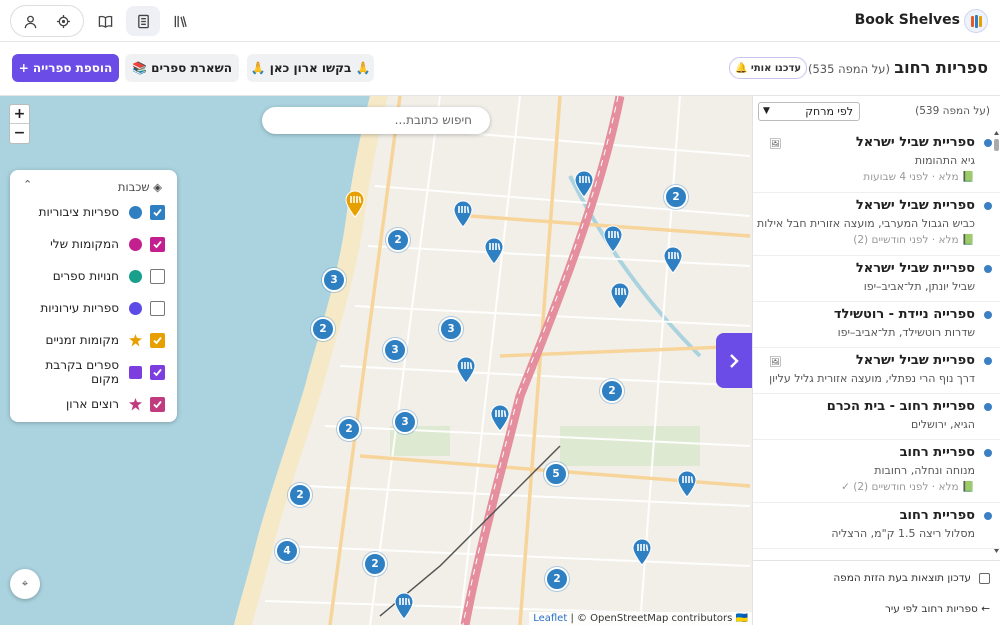  I want to click on layer-label: מקומות זמניים, so click(82, 340).